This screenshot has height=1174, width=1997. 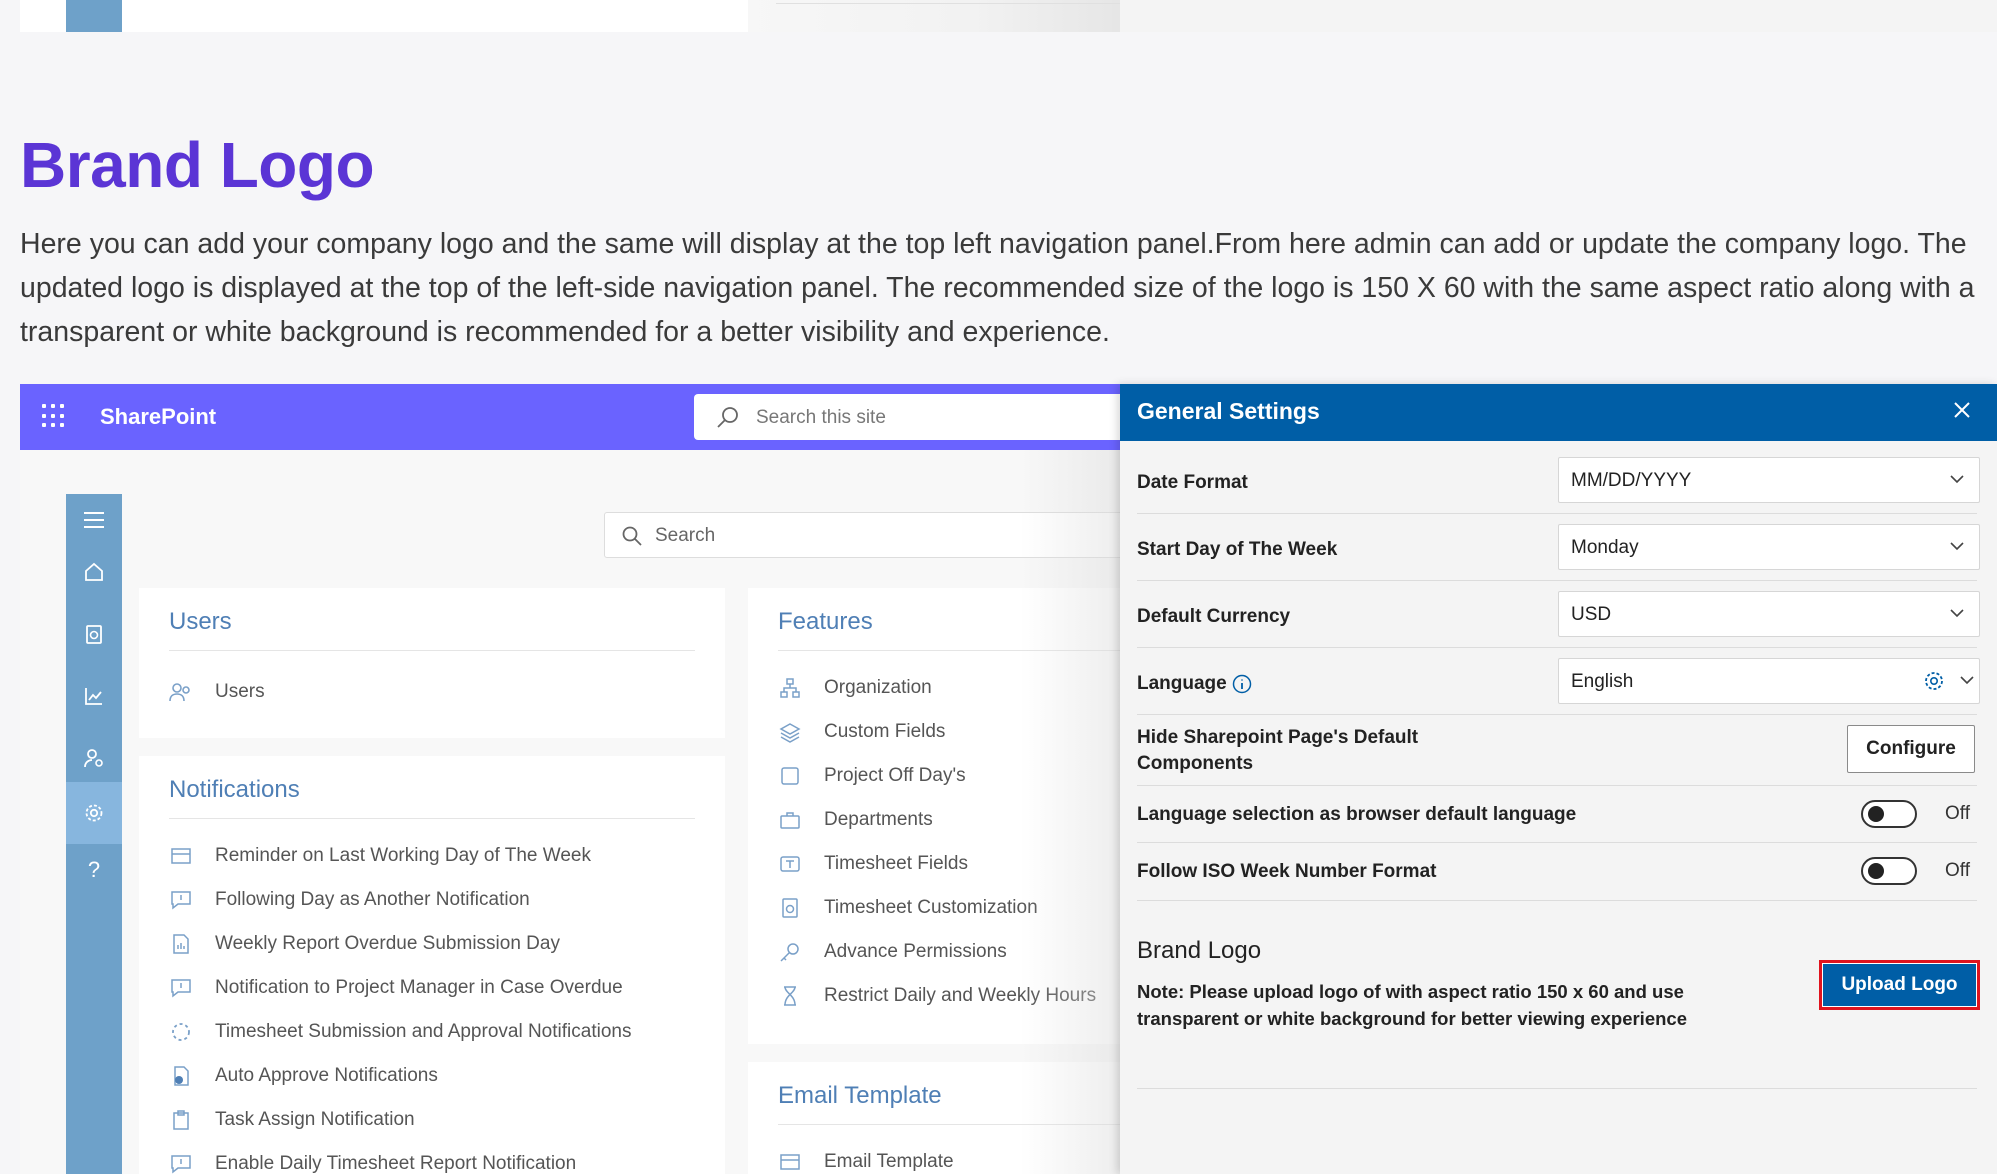 What do you see at coordinates (790, 732) in the screenshot?
I see `layers-icon` at bounding box center [790, 732].